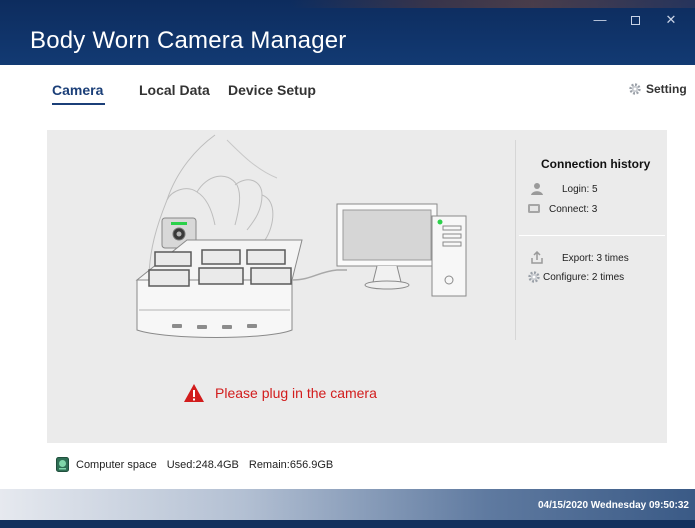 The width and height of the screenshot is (695, 528). I want to click on history-separator, so click(592, 235).